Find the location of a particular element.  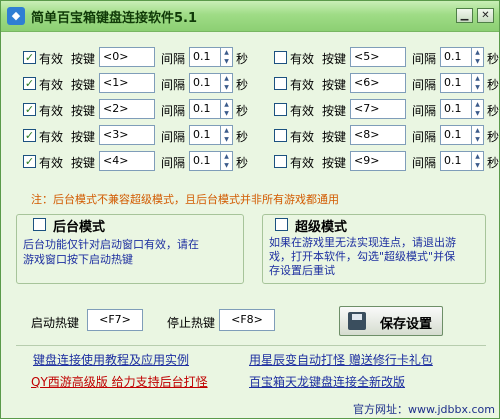

mode-note: 注：后台模式不兼容超级模式，且后台模式并非所有游戏都通用 is located at coordinates (185, 199).